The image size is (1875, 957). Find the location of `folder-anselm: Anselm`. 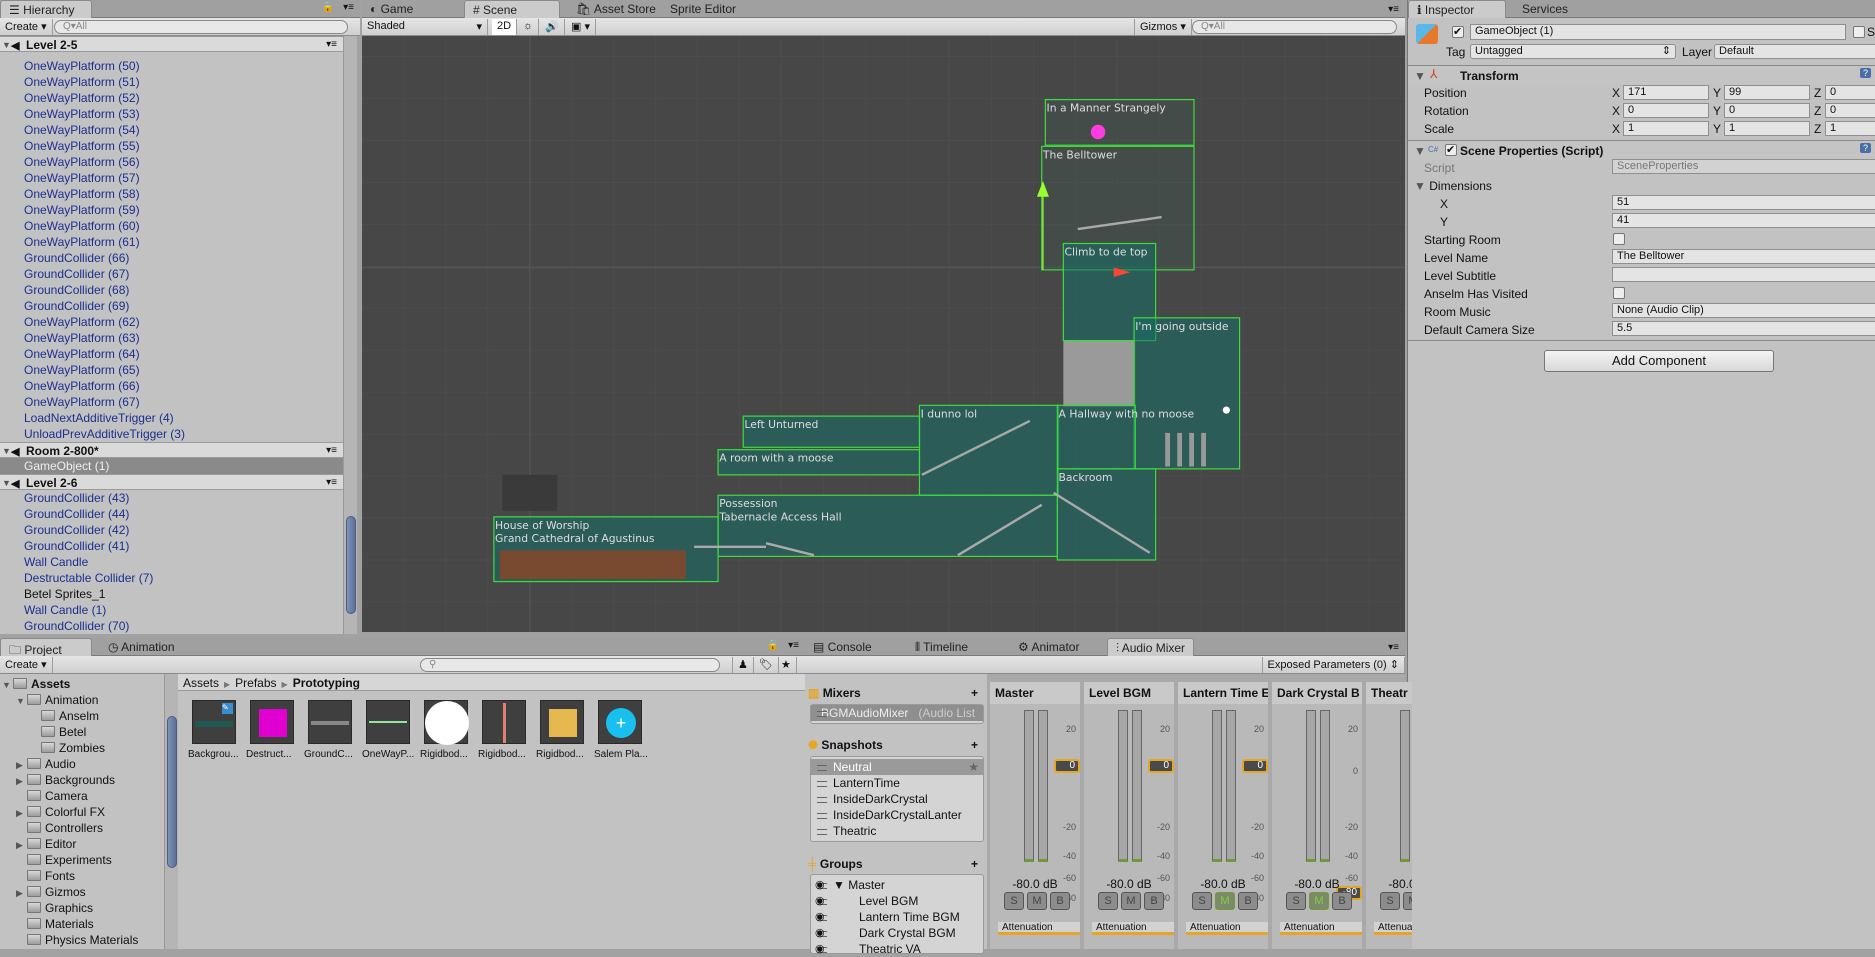

folder-anselm: Anselm is located at coordinates (64, 716).